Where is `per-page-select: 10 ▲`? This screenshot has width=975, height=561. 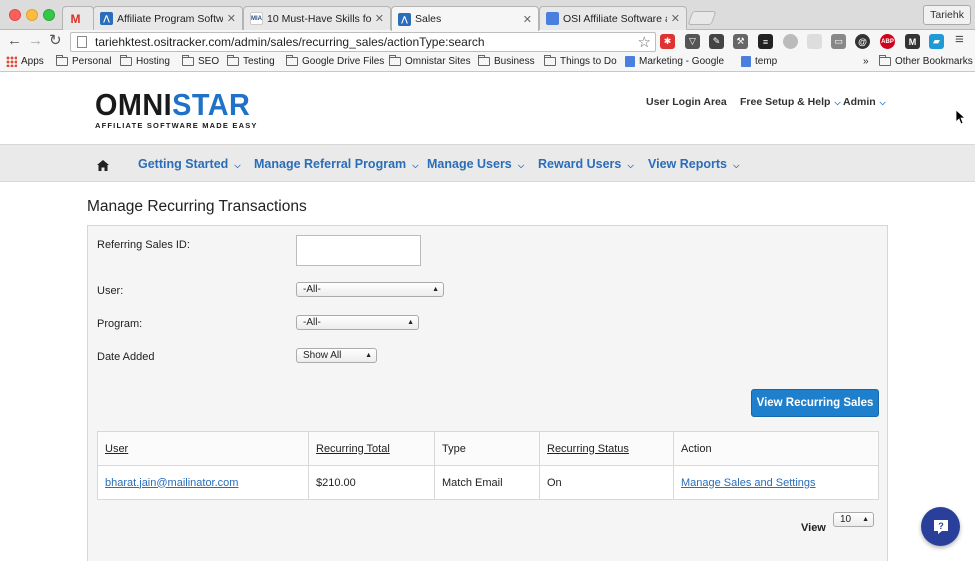 per-page-select: 10 ▲ is located at coordinates (853, 519).